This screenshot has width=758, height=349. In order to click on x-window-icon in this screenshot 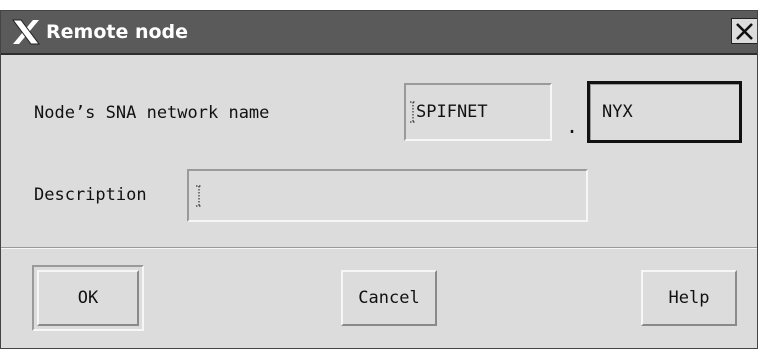, I will do `click(26, 32)`.